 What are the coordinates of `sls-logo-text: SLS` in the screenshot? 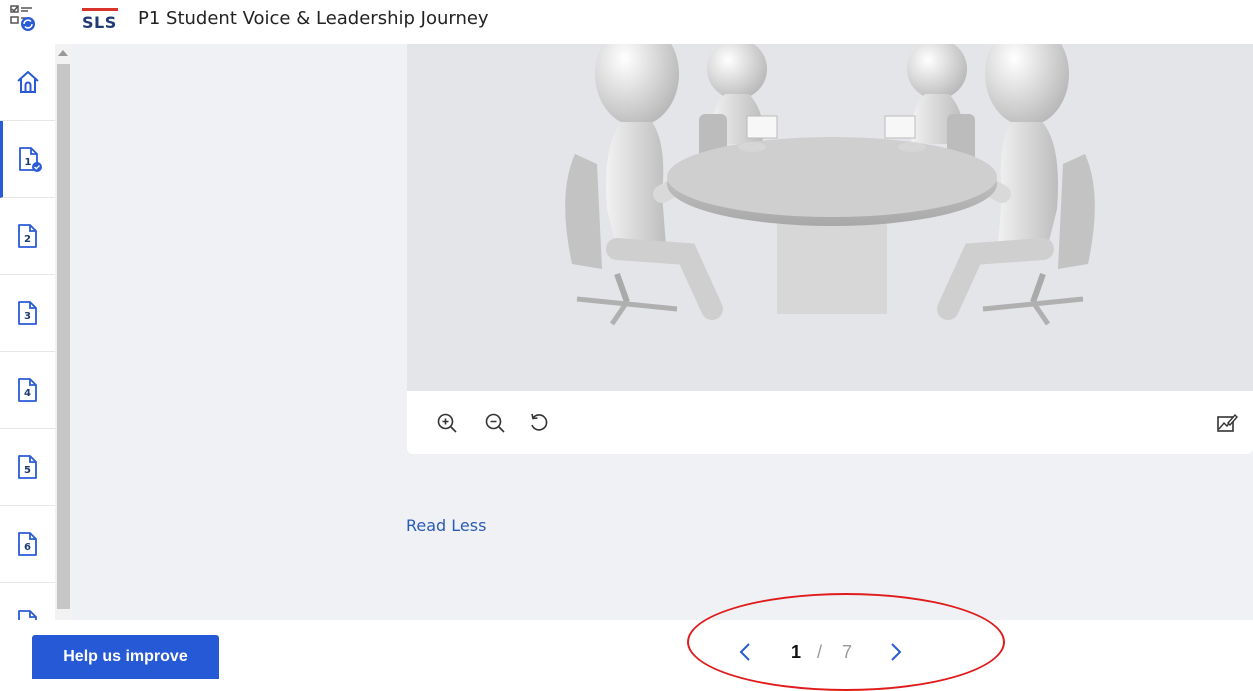 It's located at (99, 22).